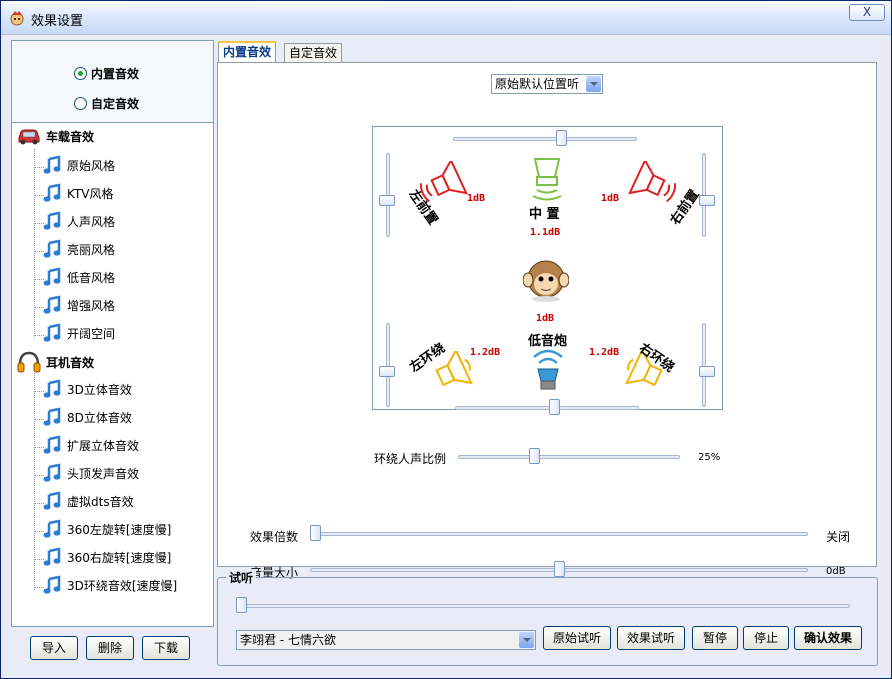 The width and height of the screenshot is (892, 679). I want to click on tree-item: KTV风格, so click(77, 193).